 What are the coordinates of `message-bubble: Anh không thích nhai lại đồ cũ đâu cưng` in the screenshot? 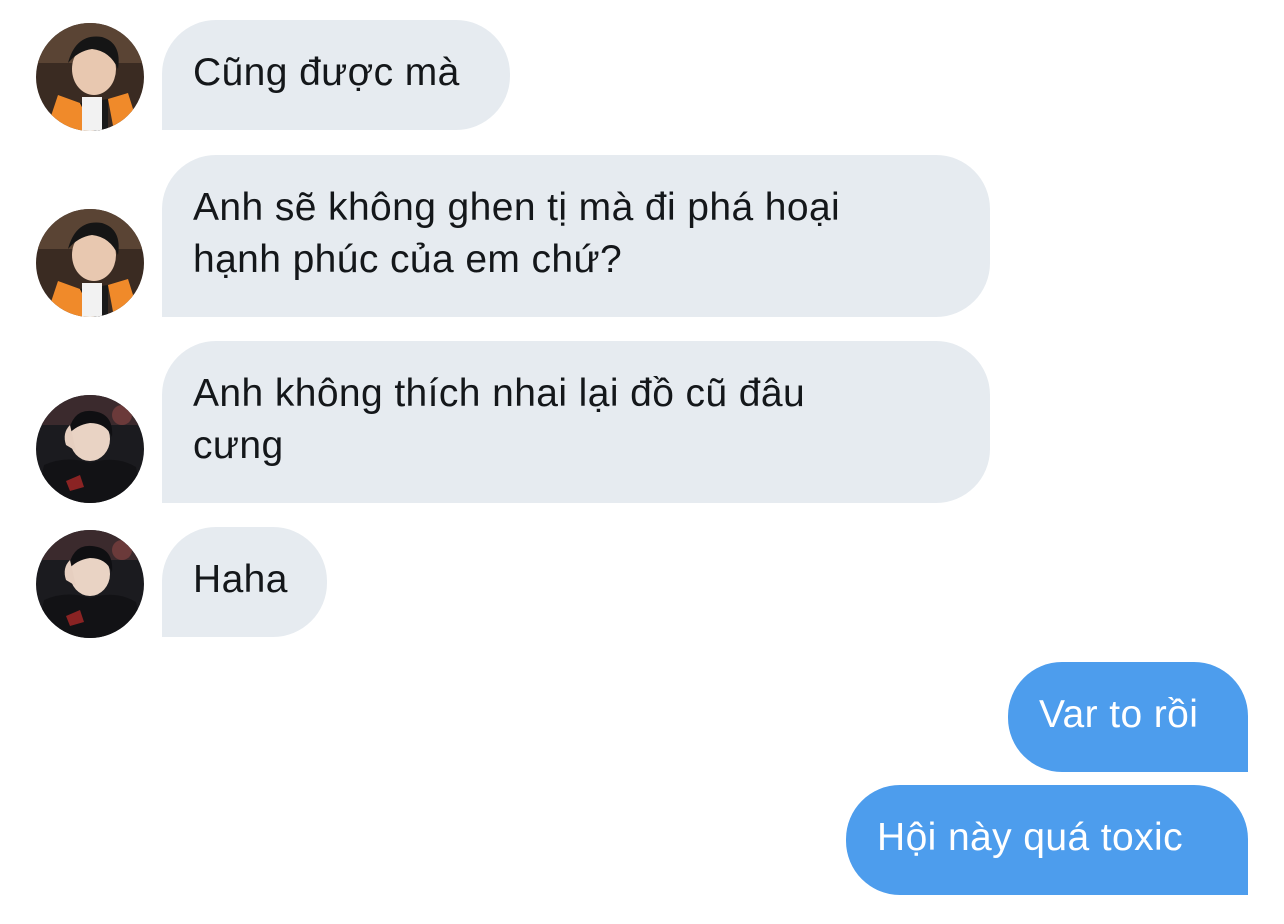 It's located at (576, 422).